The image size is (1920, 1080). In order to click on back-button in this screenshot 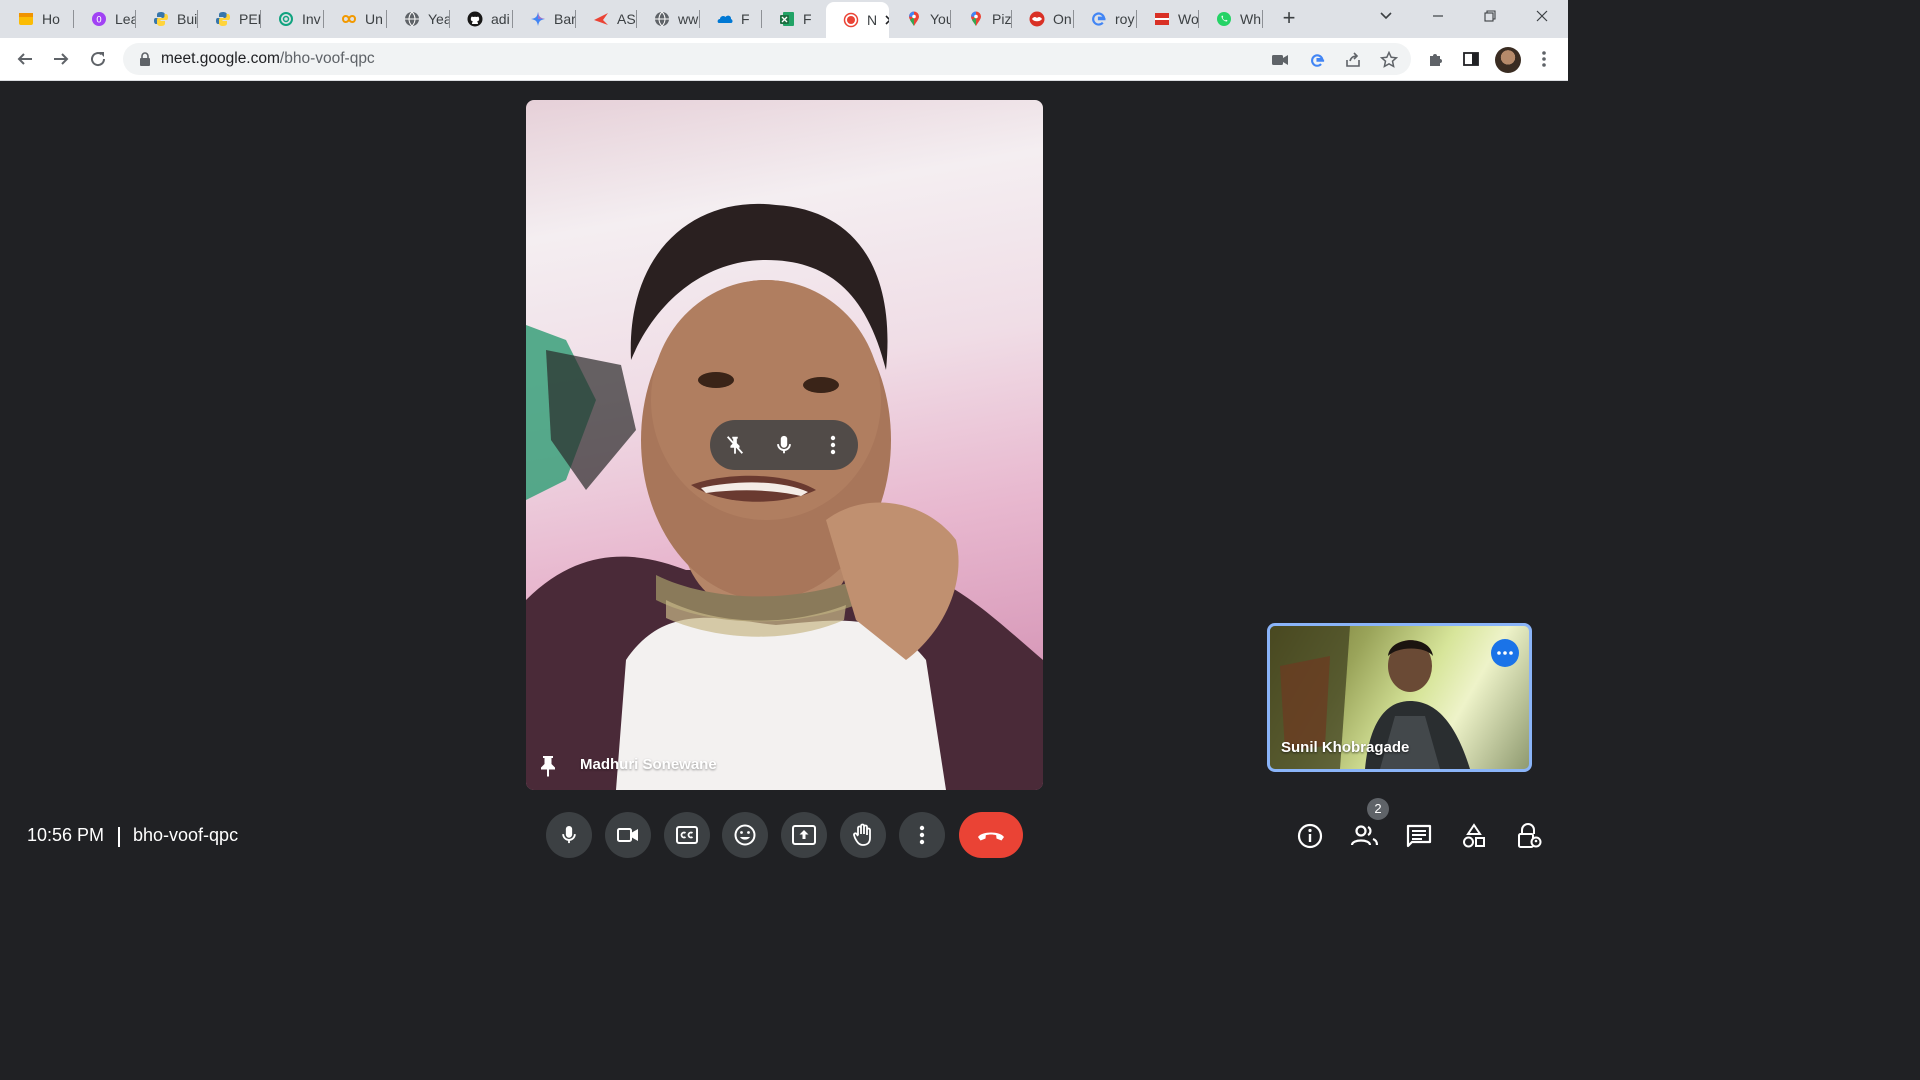, I will do `click(25, 59)`.